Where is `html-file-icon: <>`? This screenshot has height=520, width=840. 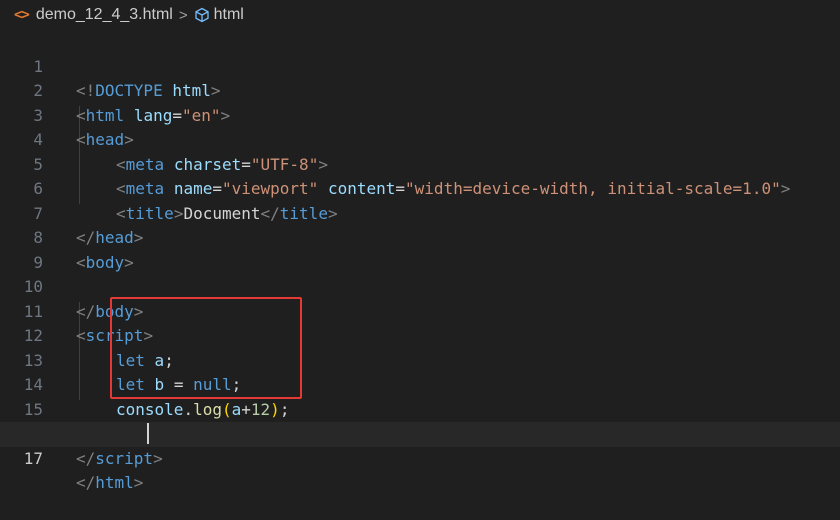 html-file-icon: <> is located at coordinates (22, 15).